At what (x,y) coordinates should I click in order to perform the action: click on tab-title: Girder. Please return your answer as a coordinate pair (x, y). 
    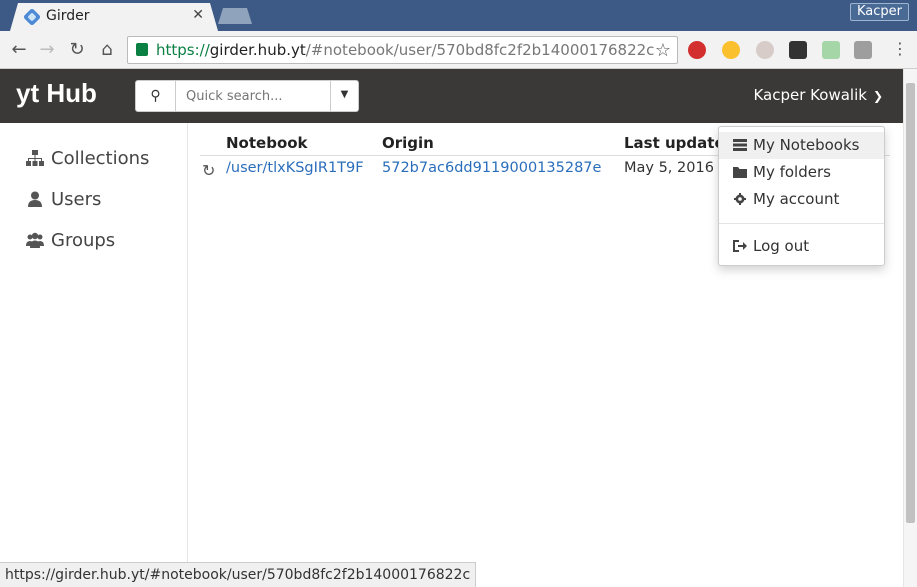
    Looking at the image, I should click on (68, 16).